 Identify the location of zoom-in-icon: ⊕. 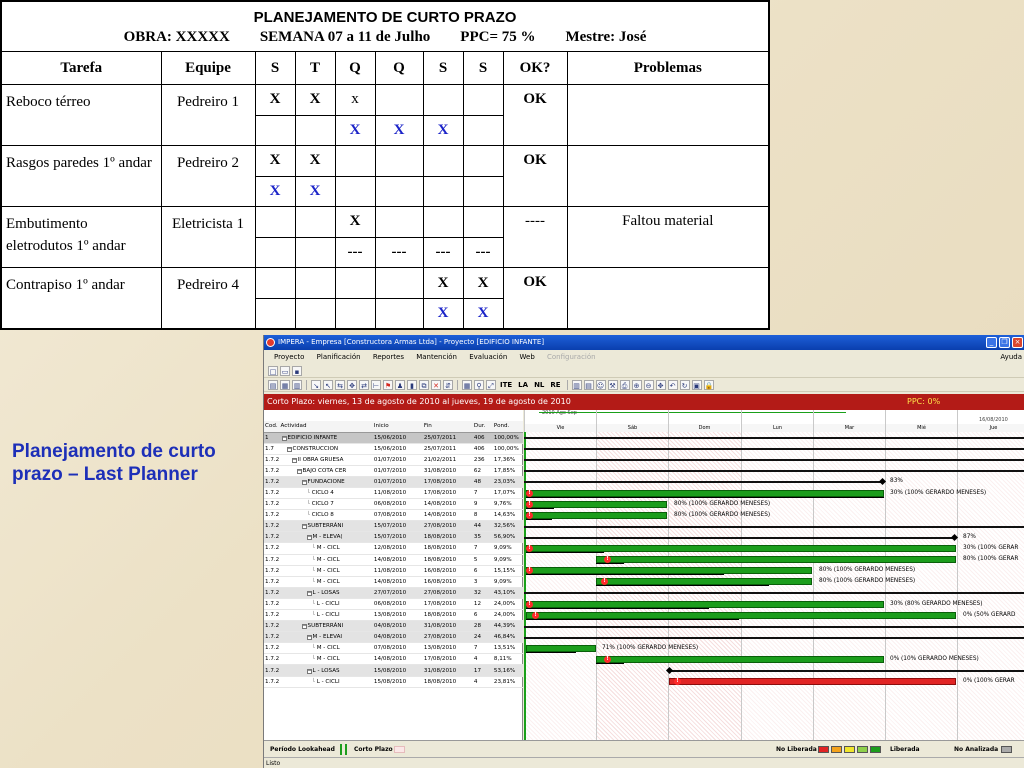
(636, 384).